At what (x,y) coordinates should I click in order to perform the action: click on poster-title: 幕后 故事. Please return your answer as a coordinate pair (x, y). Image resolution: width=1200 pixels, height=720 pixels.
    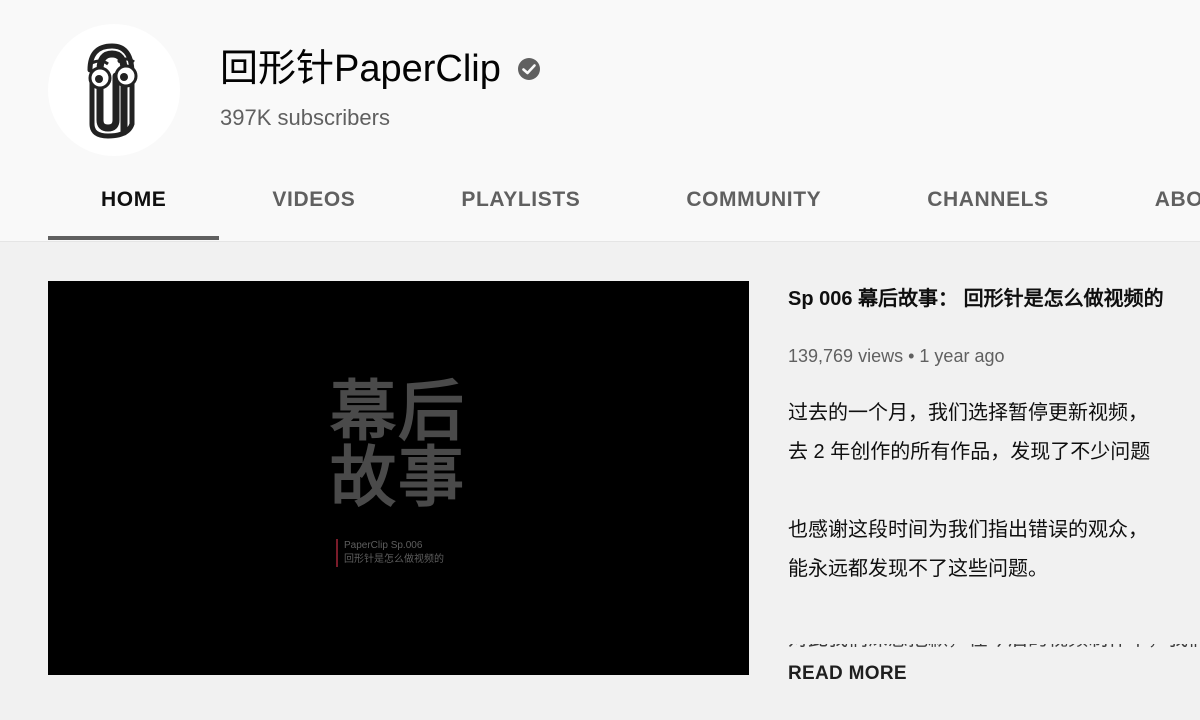
    Looking at the image, I should click on (398, 445).